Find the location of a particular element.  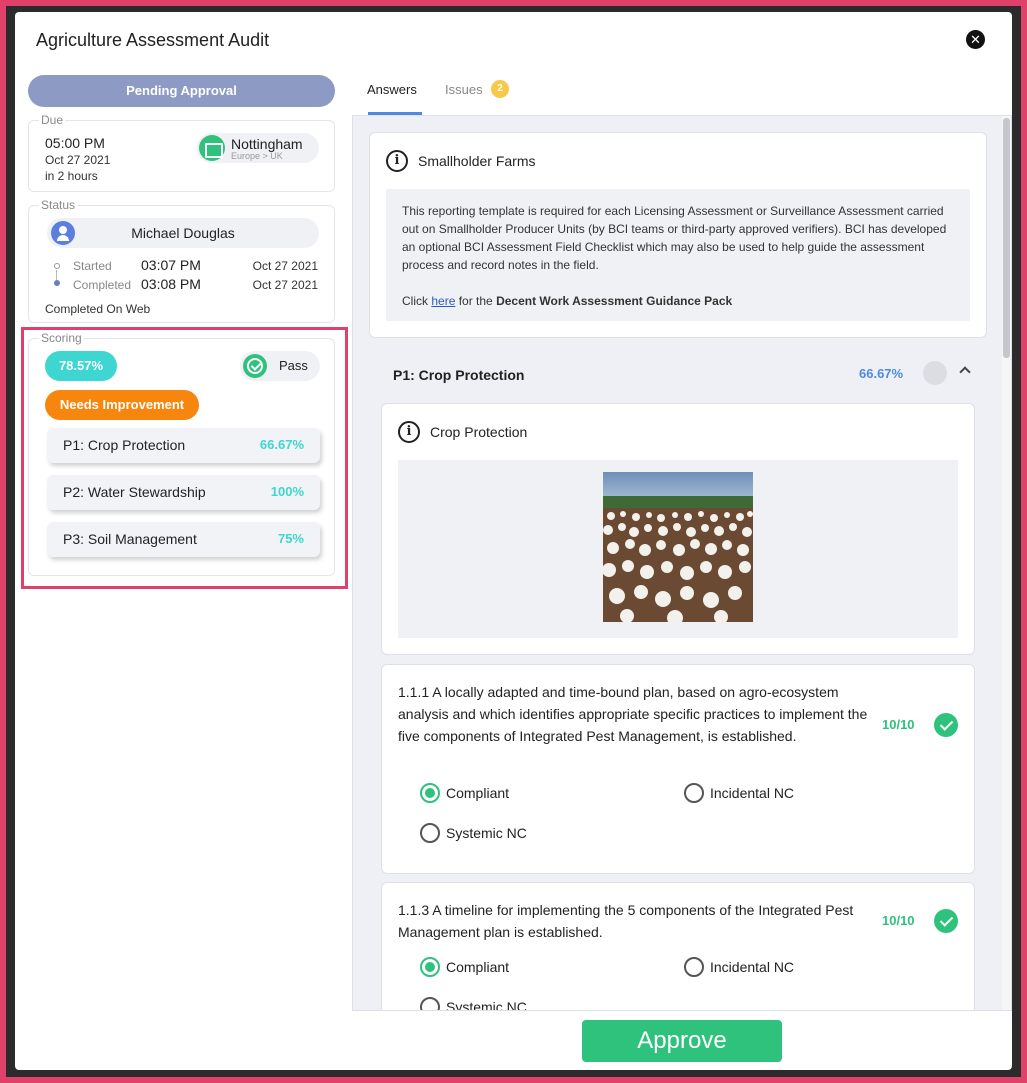

due-legend: Due is located at coordinates (52, 120).